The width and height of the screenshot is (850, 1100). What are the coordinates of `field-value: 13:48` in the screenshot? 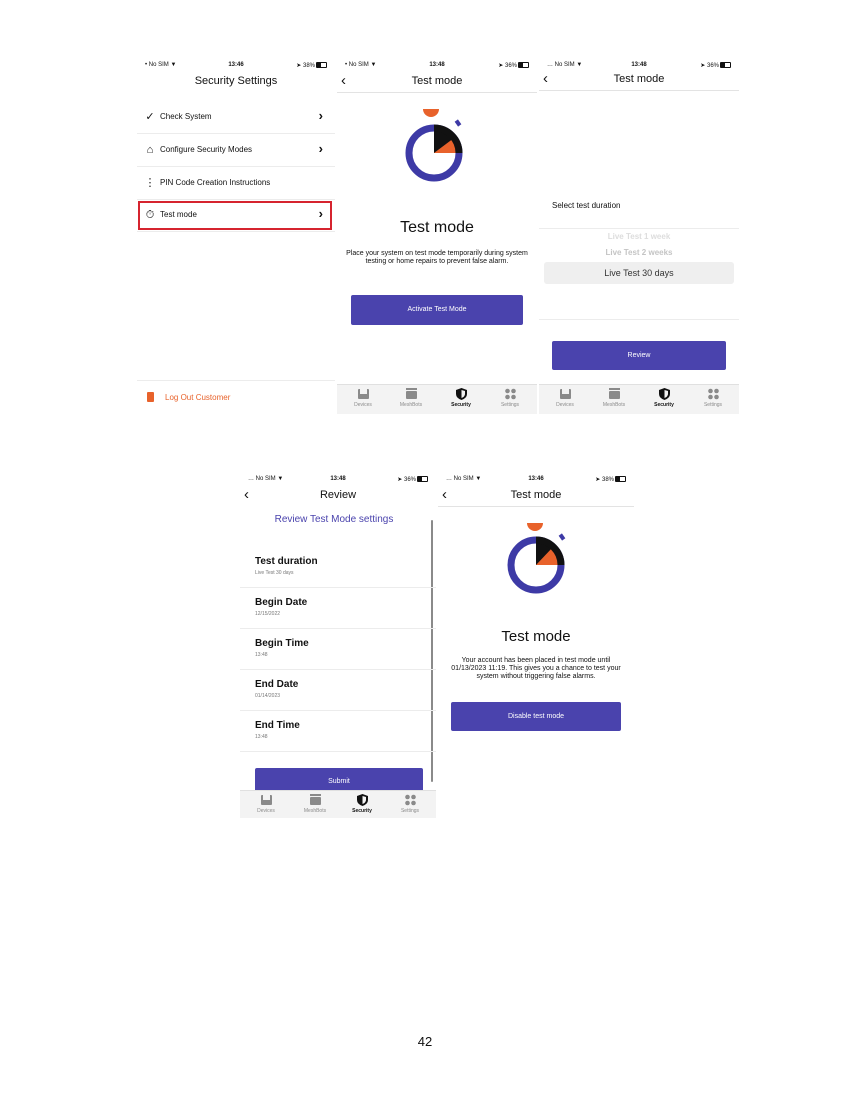 It's located at (261, 655).